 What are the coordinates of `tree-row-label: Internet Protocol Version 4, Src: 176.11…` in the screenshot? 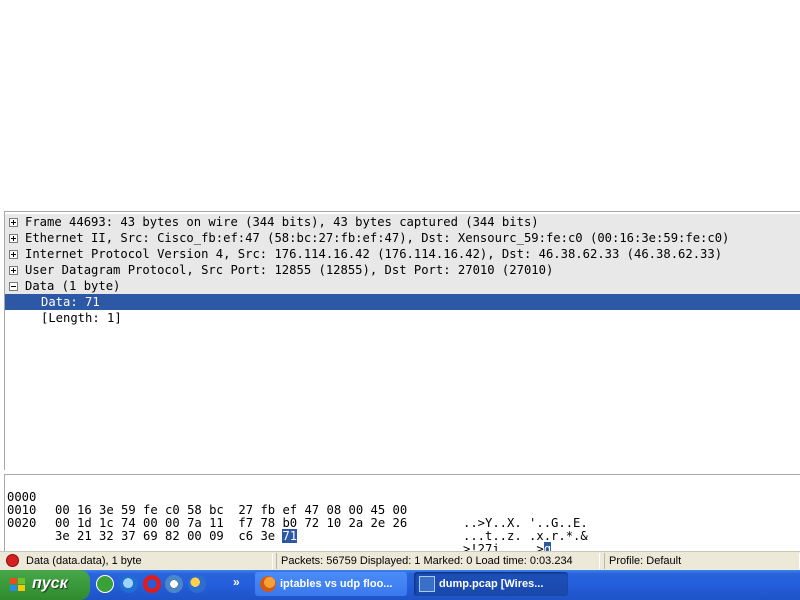 It's located at (374, 254).